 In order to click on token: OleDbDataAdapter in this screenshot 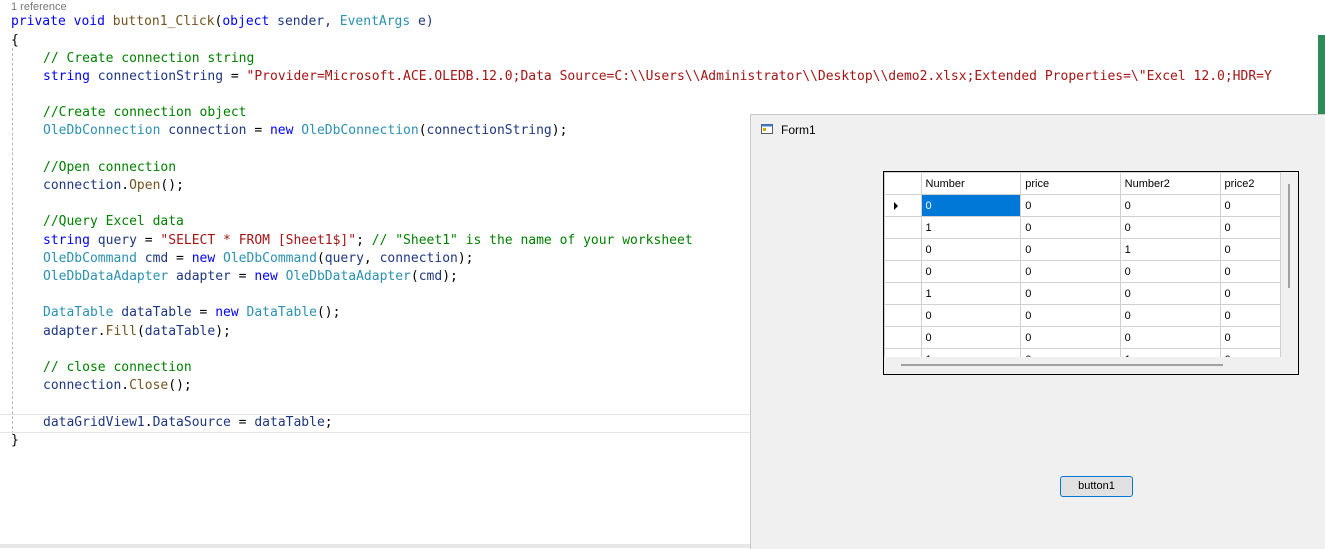, I will do `click(344, 276)`.